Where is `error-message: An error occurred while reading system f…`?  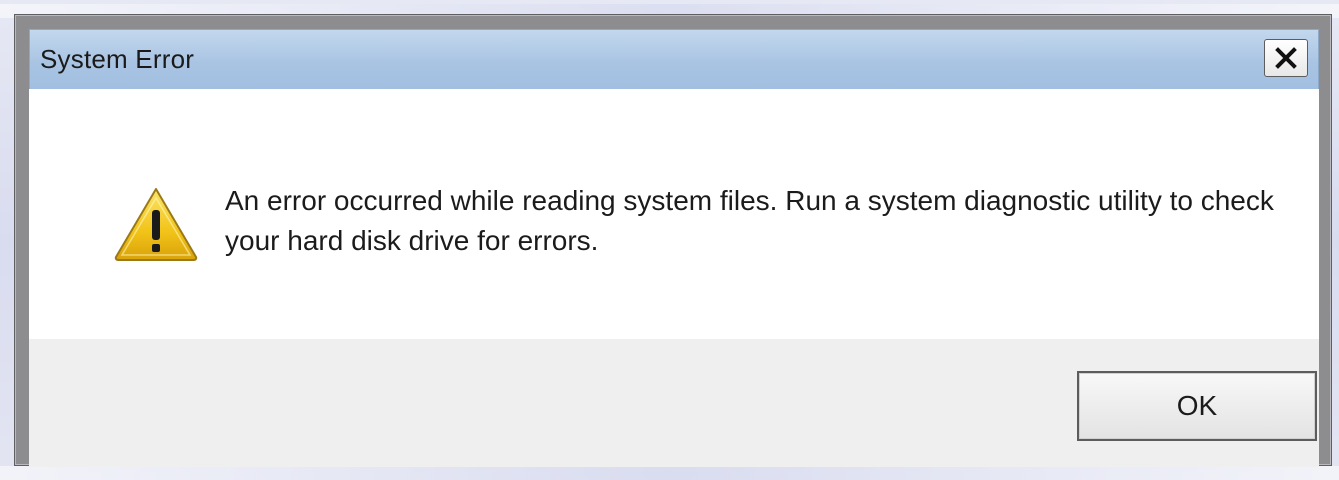 error-message: An error occurred while reading system f… is located at coordinates (749, 220).